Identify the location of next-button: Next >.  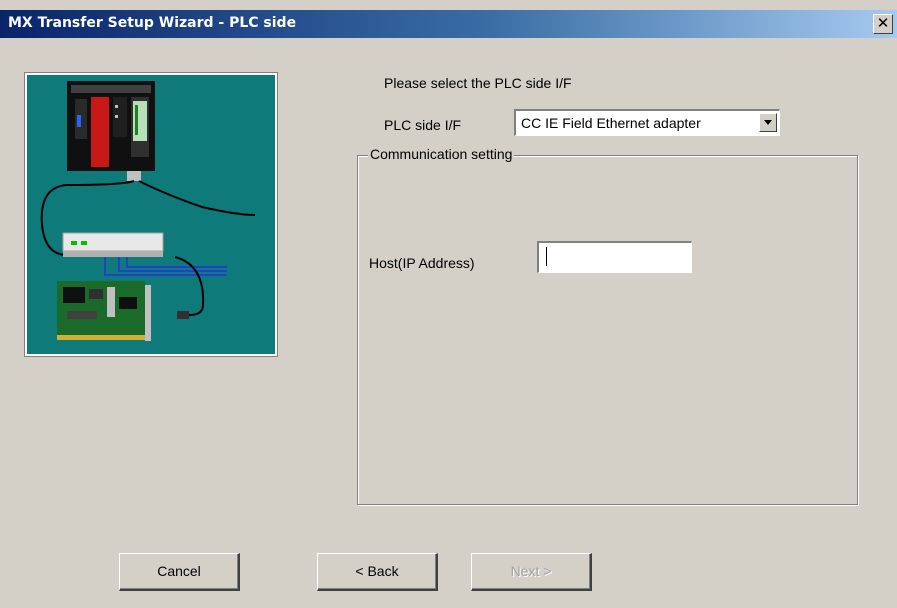
(531, 572).